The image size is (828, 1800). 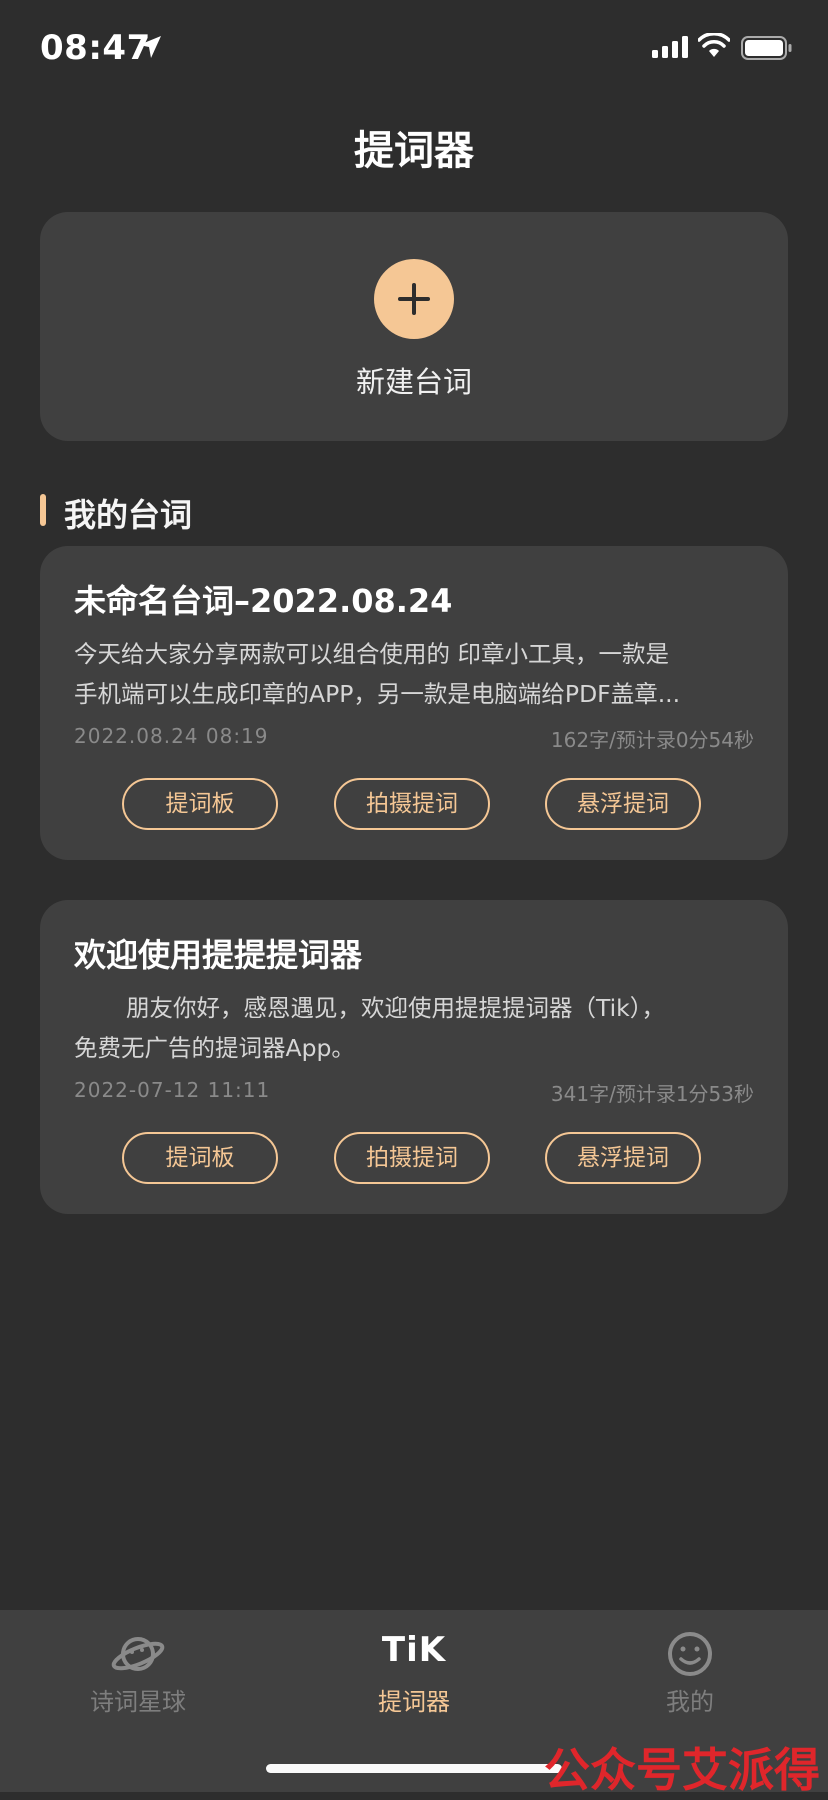 What do you see at coordinates (218, 955) in the screenshot?
I see `script-title: 欢迎使用提提提词器` at bounding box center [218, 955].